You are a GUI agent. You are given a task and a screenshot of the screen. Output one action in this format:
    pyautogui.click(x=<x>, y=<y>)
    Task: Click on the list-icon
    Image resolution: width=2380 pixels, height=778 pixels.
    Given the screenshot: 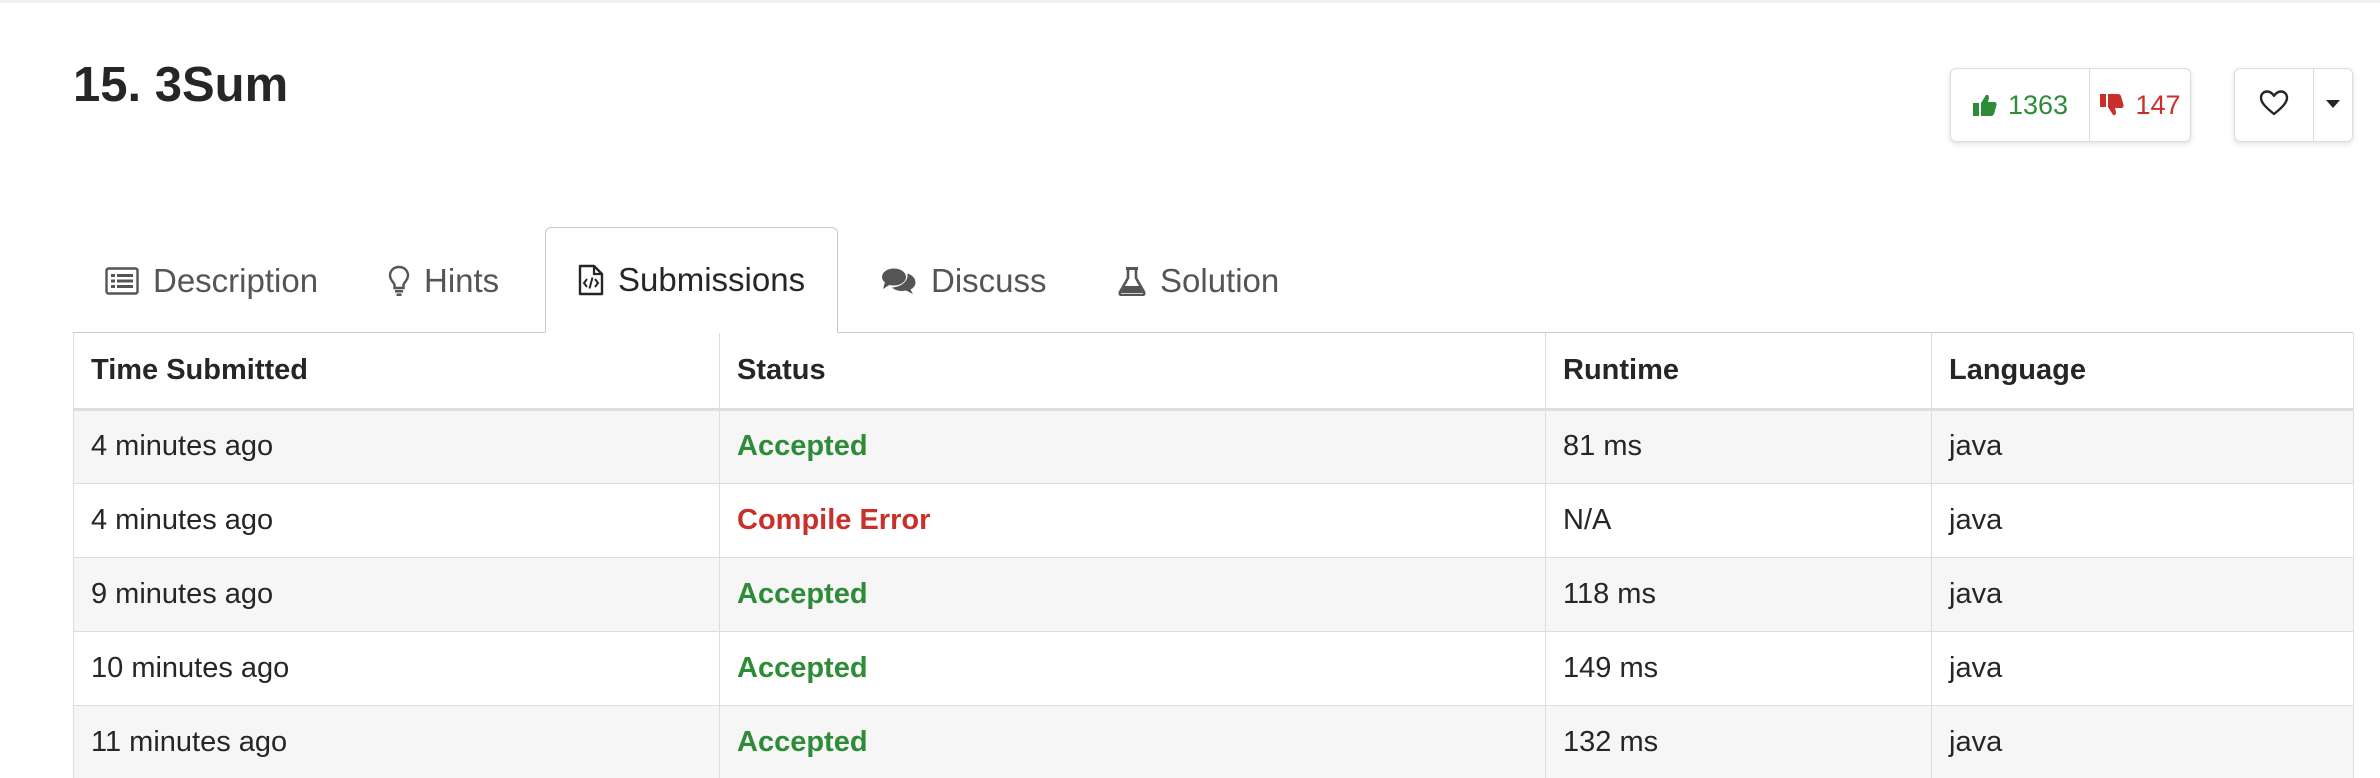 What is the action you would take?
    pyautogui.click(x=122, y=280)
    